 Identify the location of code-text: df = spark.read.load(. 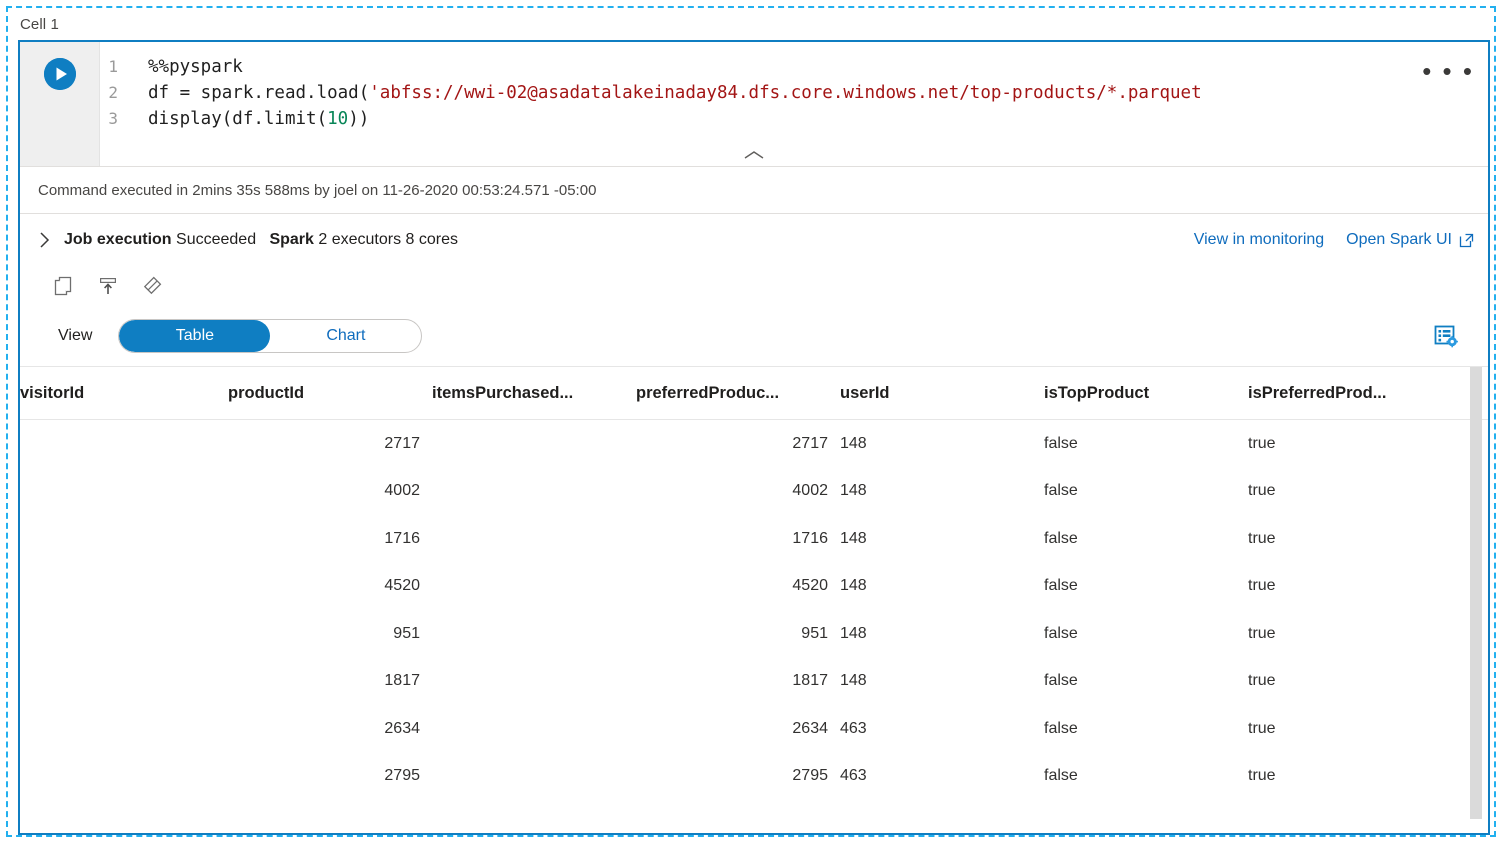
(259, 93).